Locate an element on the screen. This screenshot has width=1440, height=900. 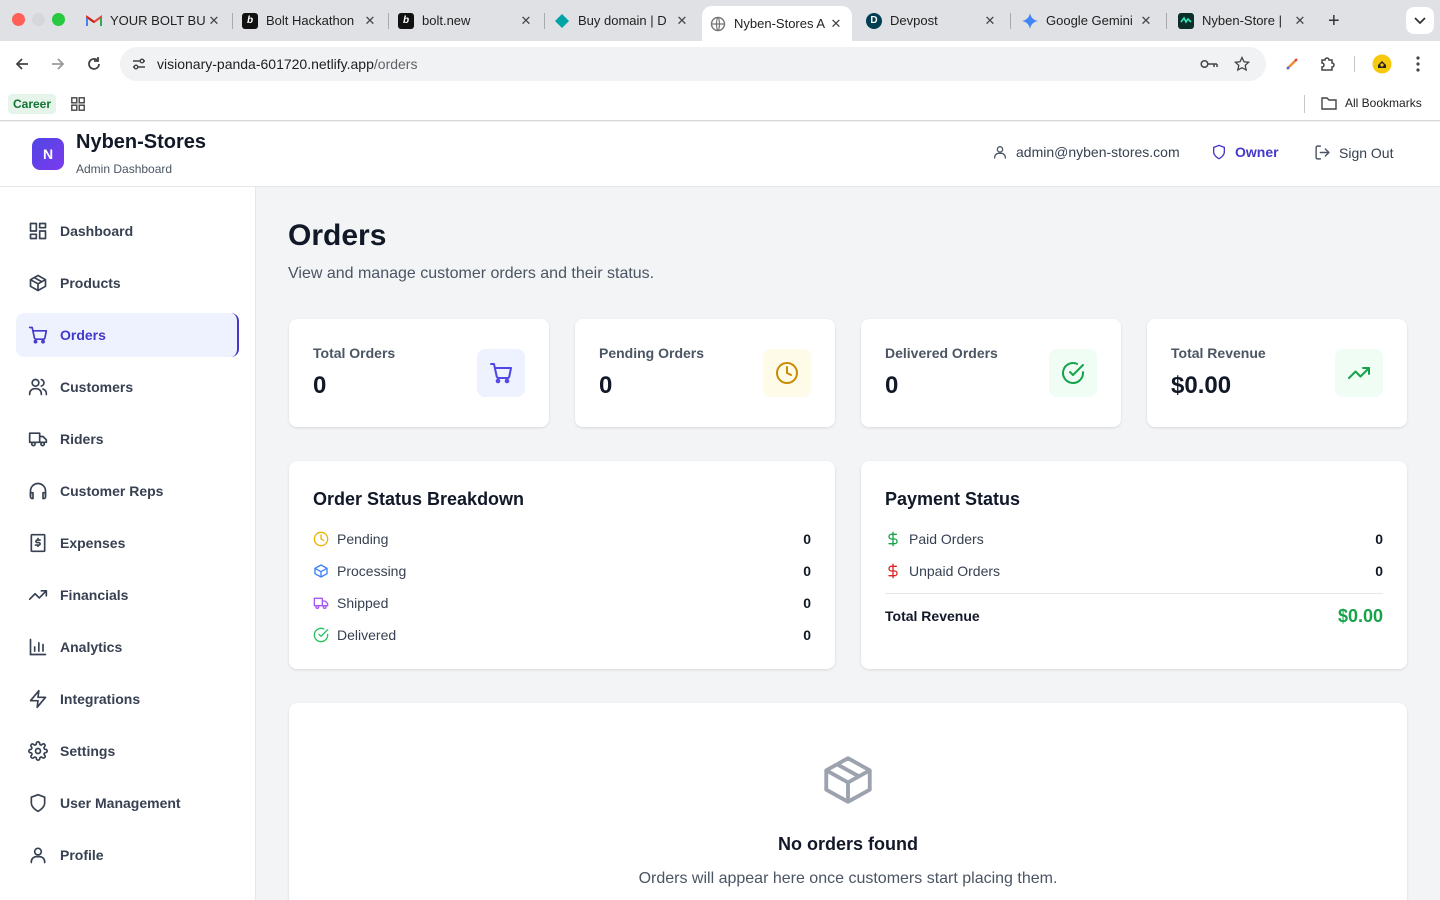
sidebar-item-expenses: Expenses is located at coordinates (127, 543).